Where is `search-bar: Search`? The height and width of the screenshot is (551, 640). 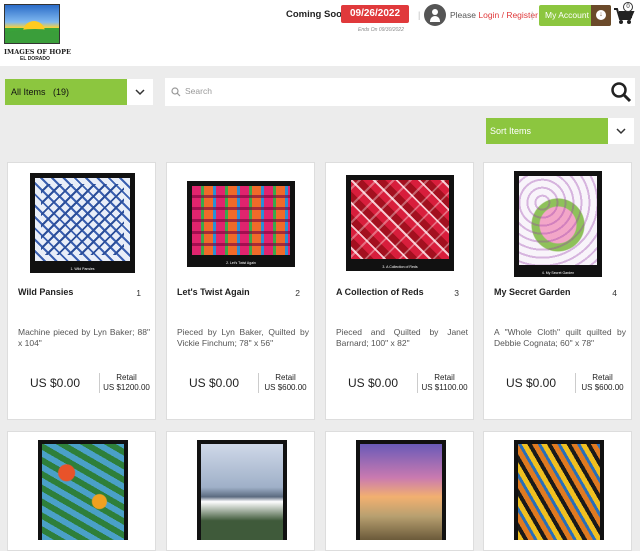
search-bar: Search is located at coordinates (400, 92).